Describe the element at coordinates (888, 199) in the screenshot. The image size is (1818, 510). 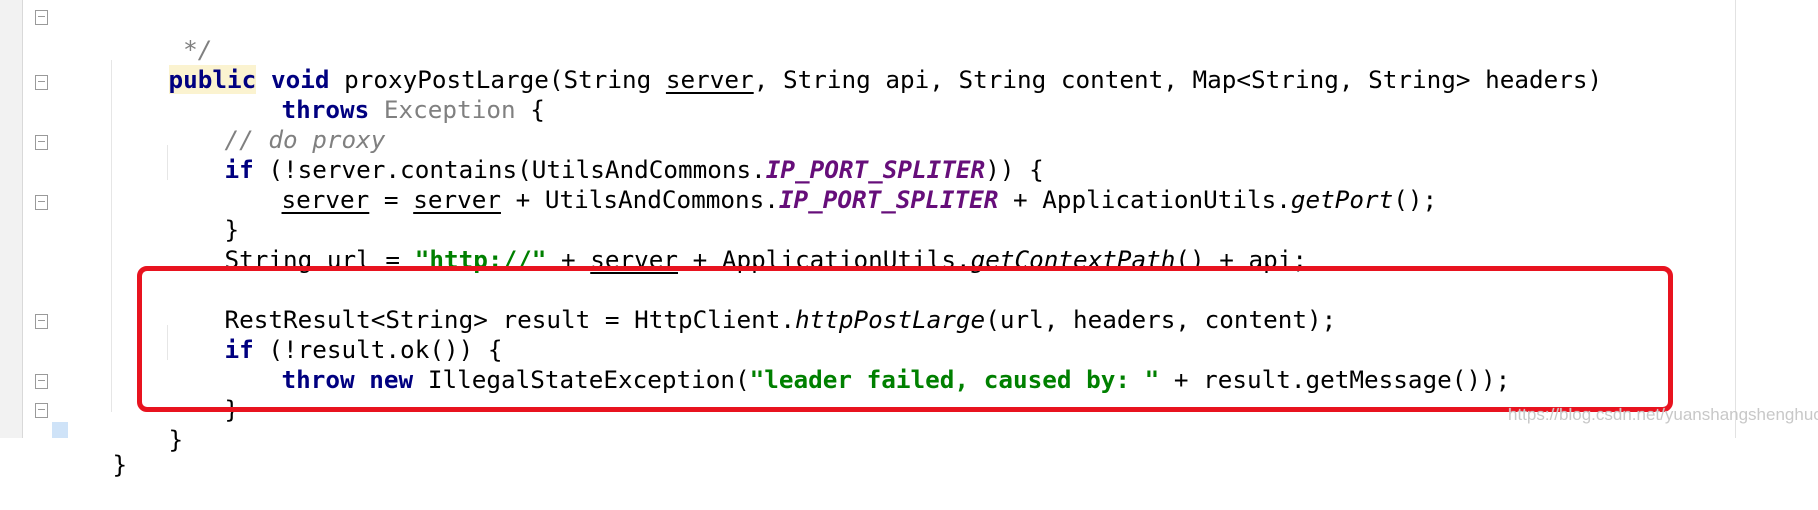
I see `constant-token: IP_PORT_SPLITER` at that location.